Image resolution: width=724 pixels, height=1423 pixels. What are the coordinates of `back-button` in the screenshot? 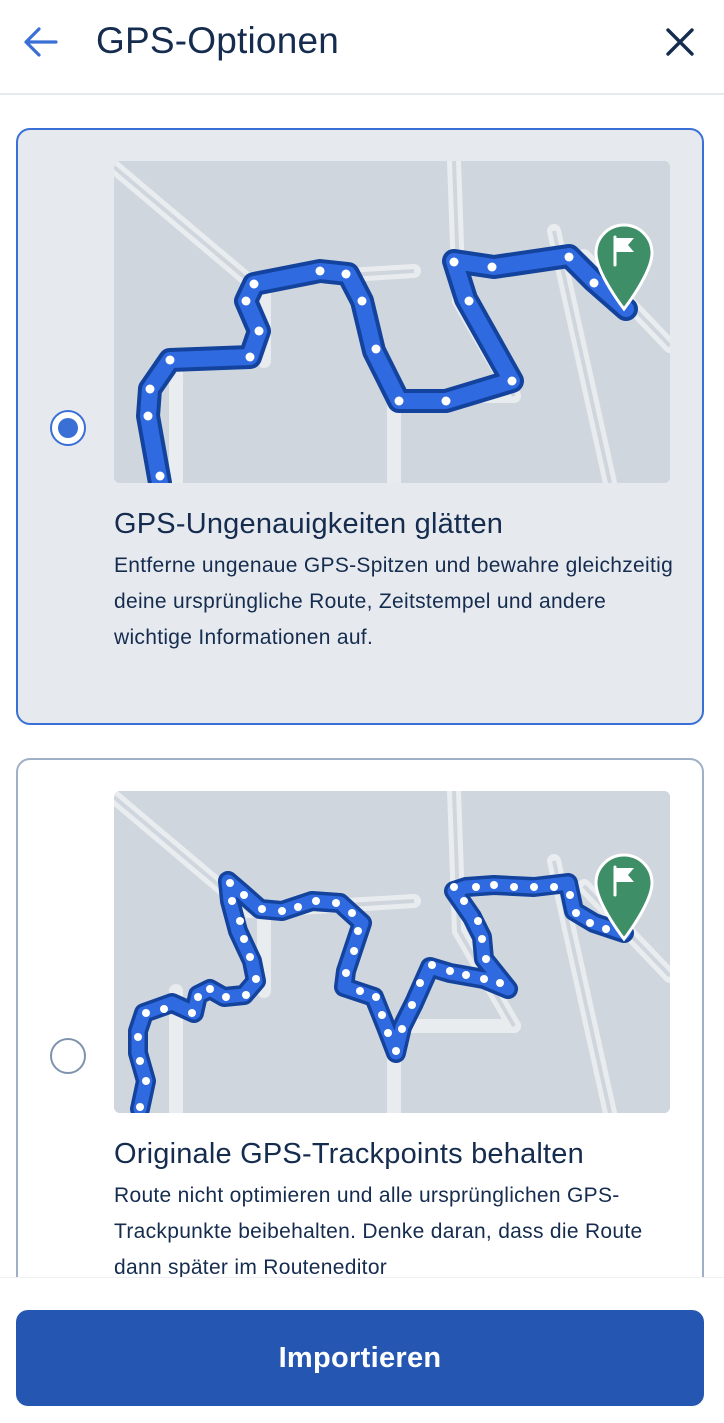 It's located at (40, 42).